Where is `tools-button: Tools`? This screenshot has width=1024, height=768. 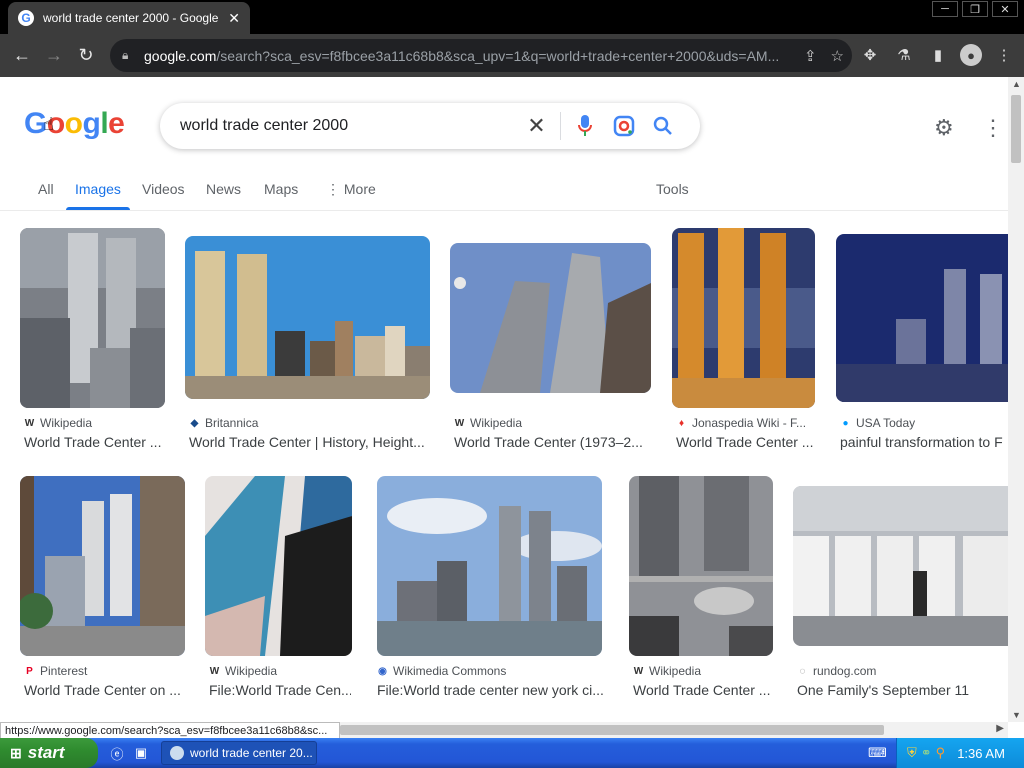 tools-button: Tools is located at coordinates (672, 189).